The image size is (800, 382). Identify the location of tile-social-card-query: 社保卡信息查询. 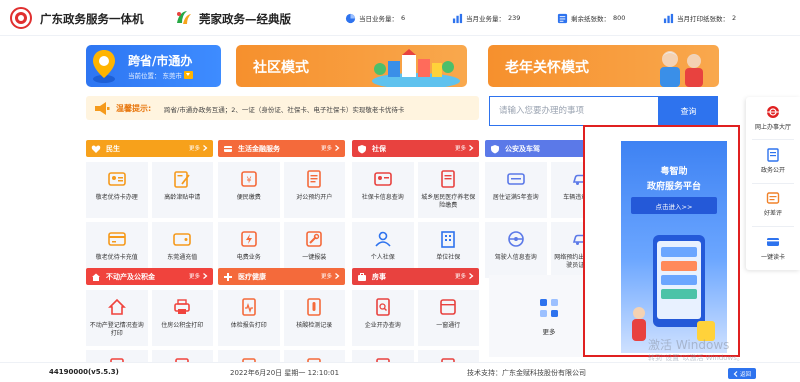
(383, 190).